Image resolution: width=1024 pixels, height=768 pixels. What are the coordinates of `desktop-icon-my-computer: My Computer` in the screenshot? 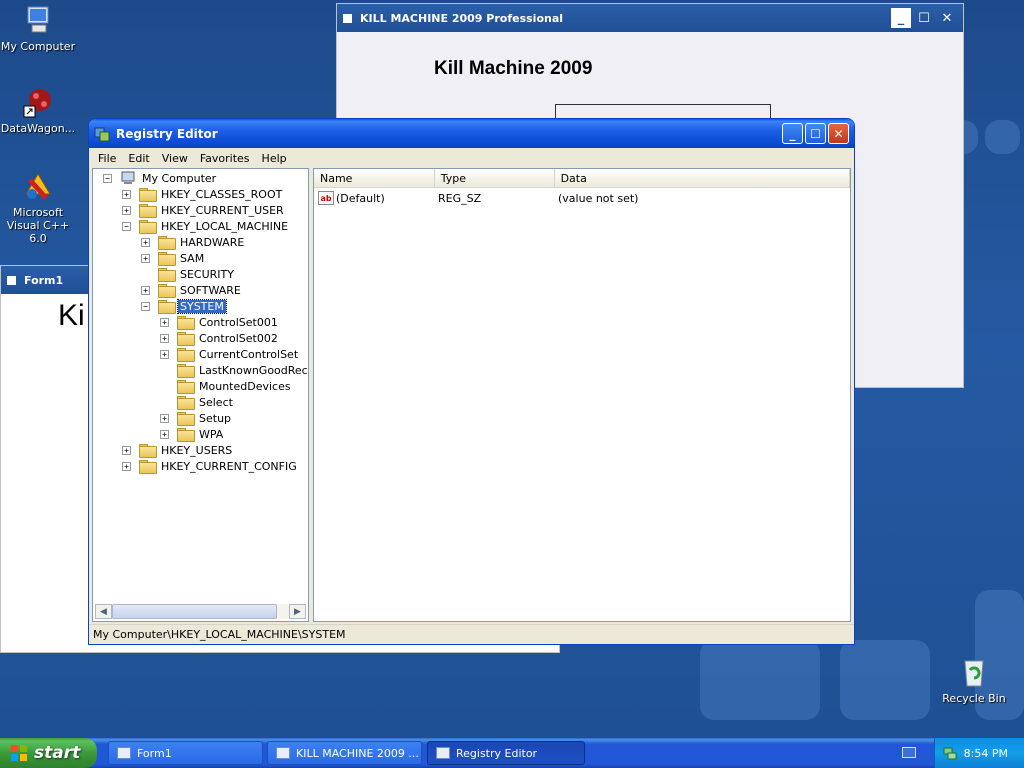 It's located at (39, 28).